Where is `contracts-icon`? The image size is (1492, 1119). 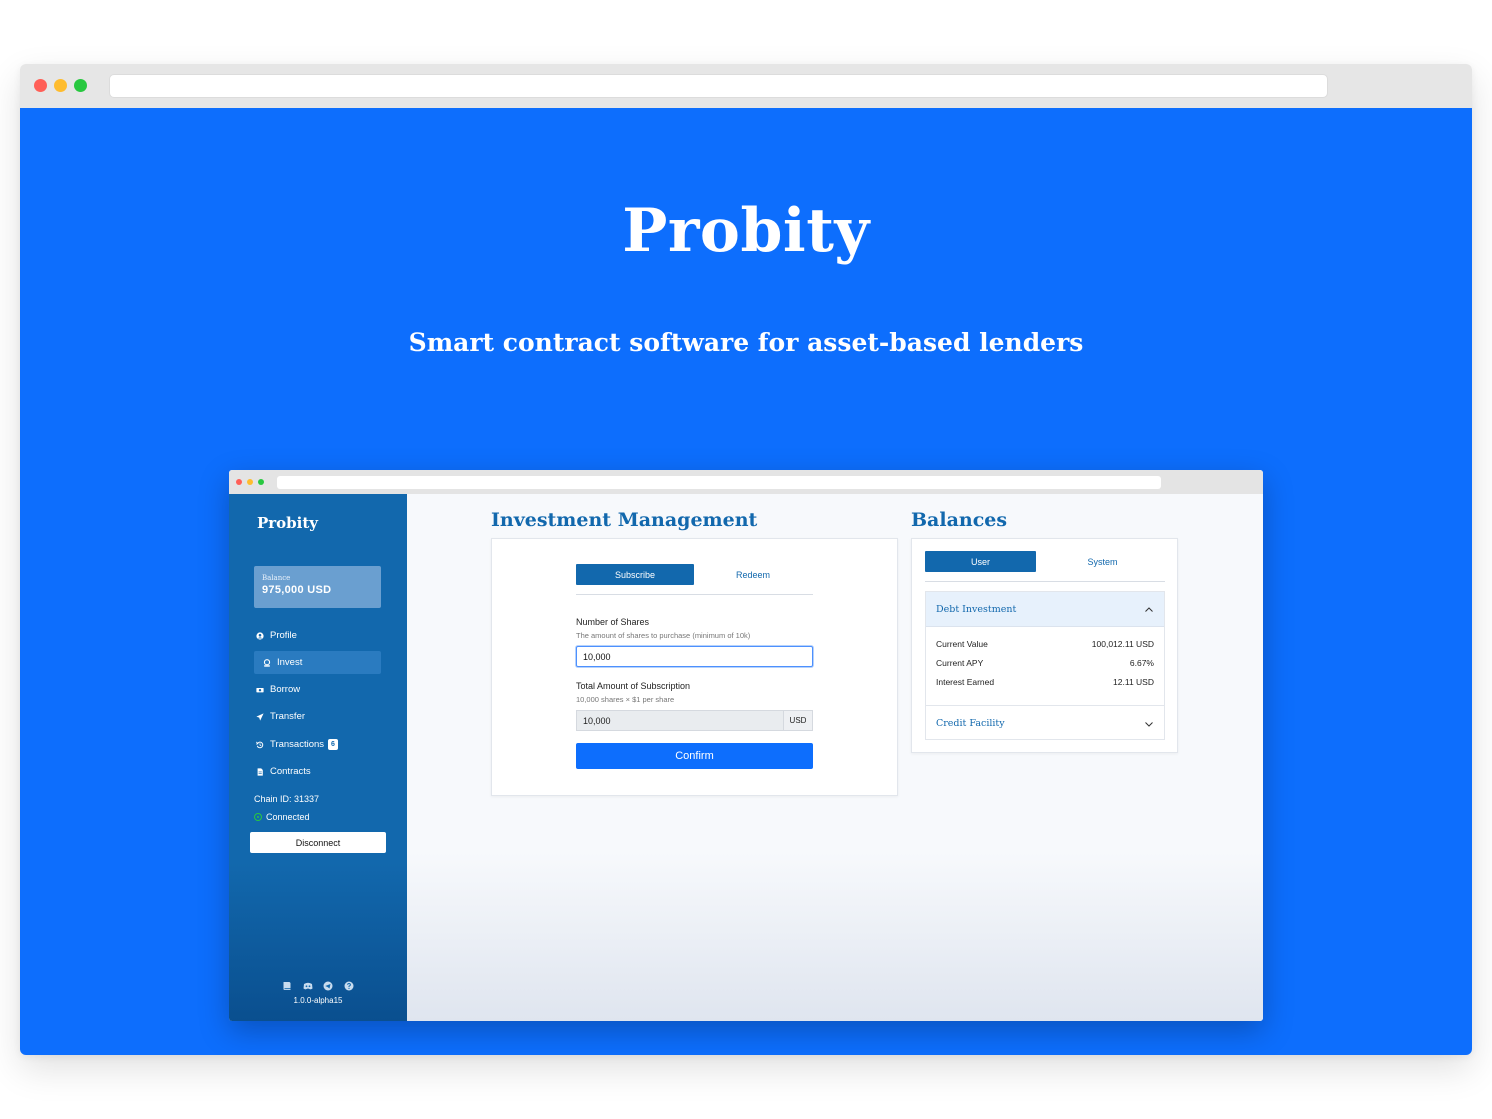 contracts-icon is located at coordinates (260, 772).